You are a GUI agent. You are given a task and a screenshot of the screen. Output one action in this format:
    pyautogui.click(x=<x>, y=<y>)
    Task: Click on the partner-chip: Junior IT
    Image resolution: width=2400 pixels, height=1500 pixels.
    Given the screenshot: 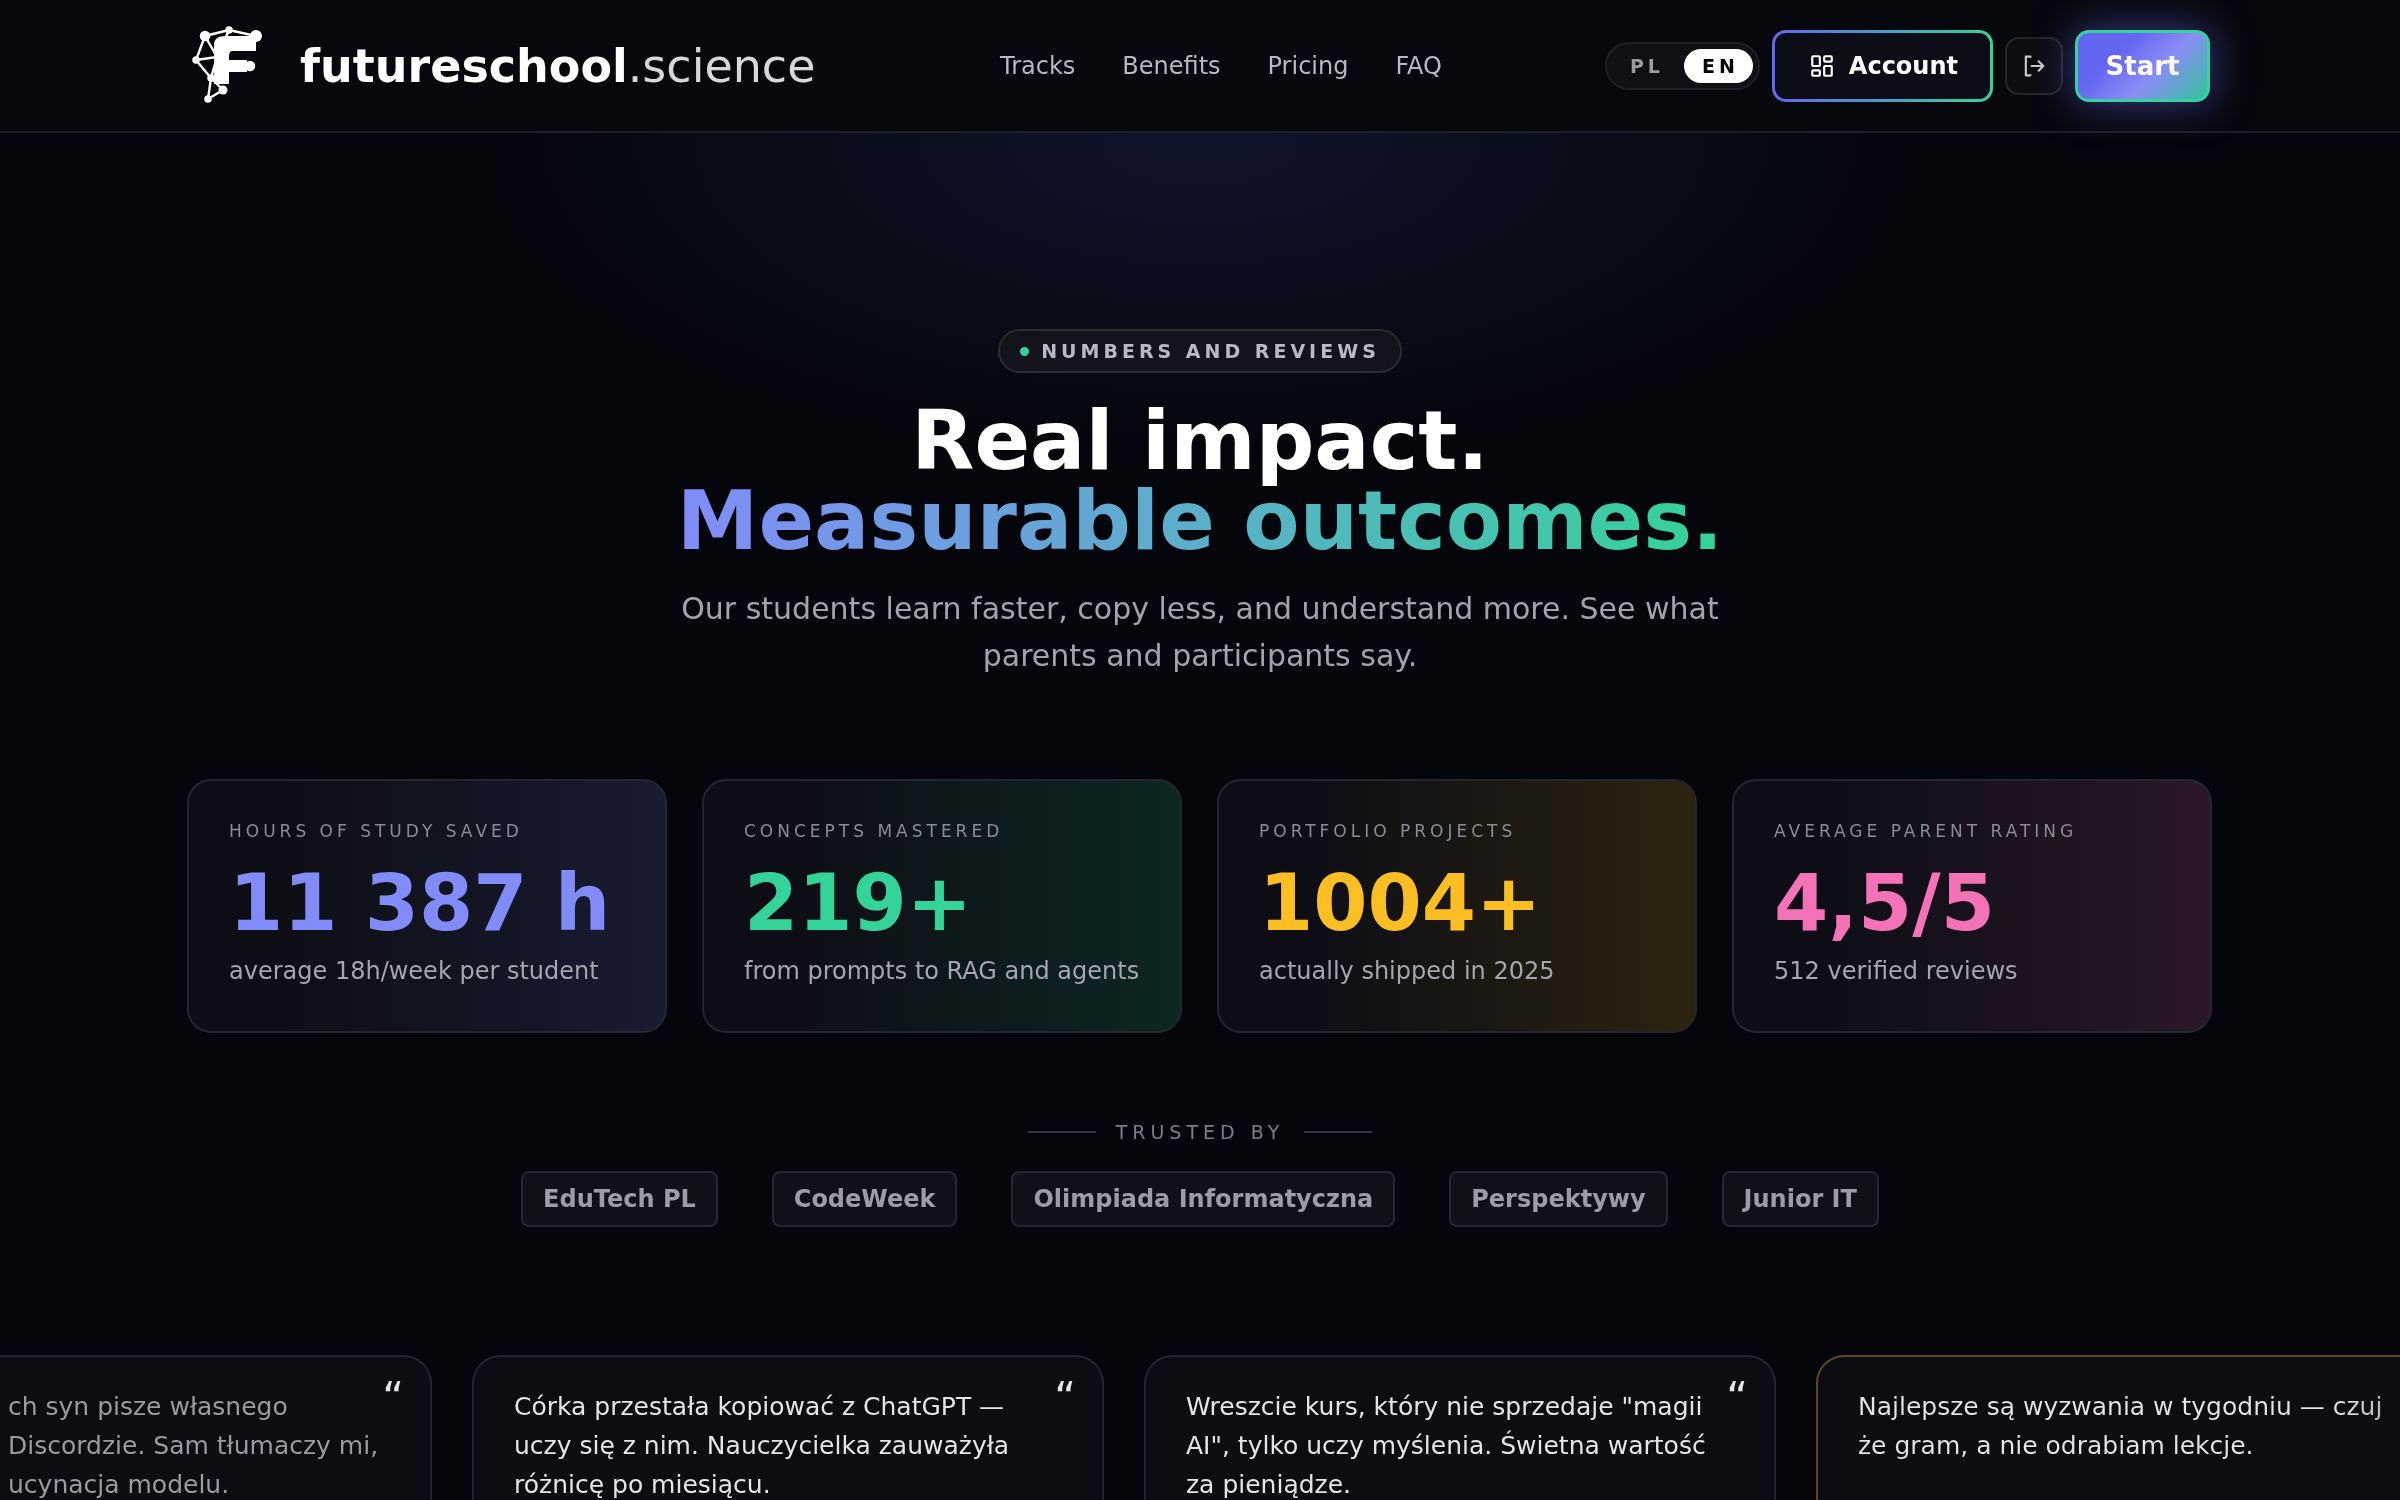 What is the action you would take?
    pyautogui.click(x=1800, y=1199)
    